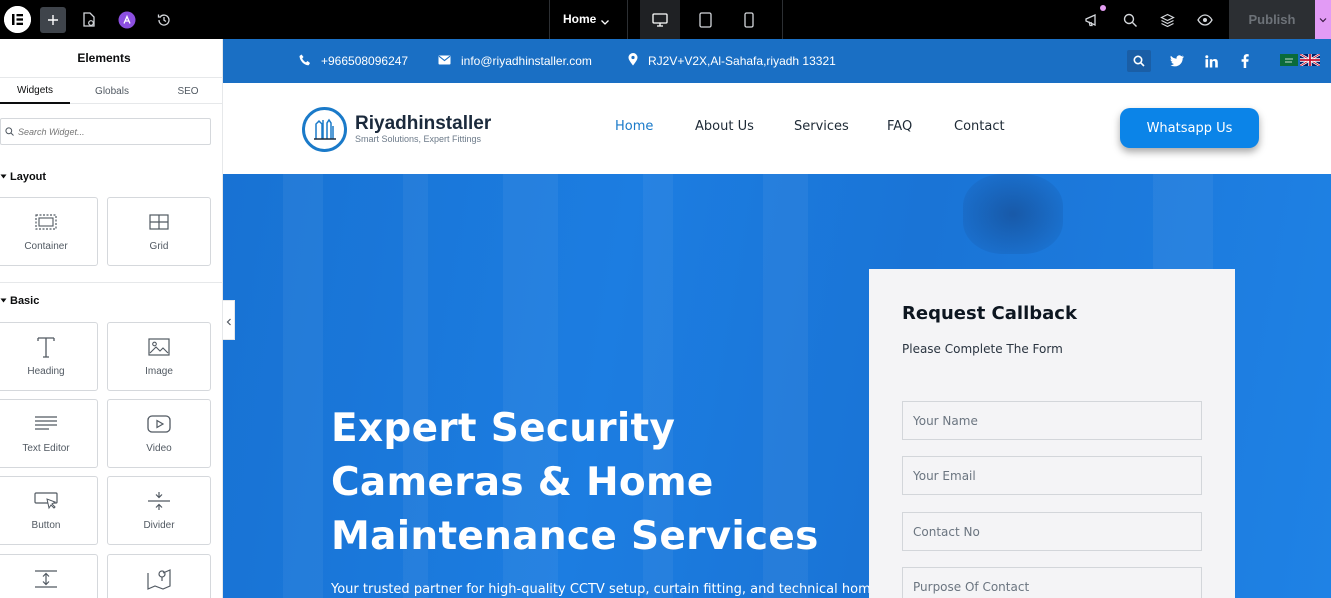 Image resolution: width=1331 pixels, height=598 pixels. What do you see at coordinates (1052, 420) in the screenshot?
I see `name-field` at bounding box center [1052, 420].